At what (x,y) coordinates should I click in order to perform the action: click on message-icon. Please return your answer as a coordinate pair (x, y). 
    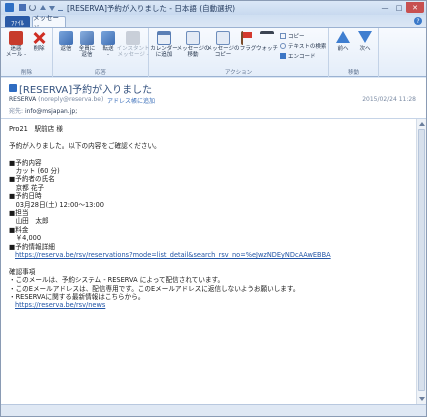
    Looking at the image, I should click on (13, 88).